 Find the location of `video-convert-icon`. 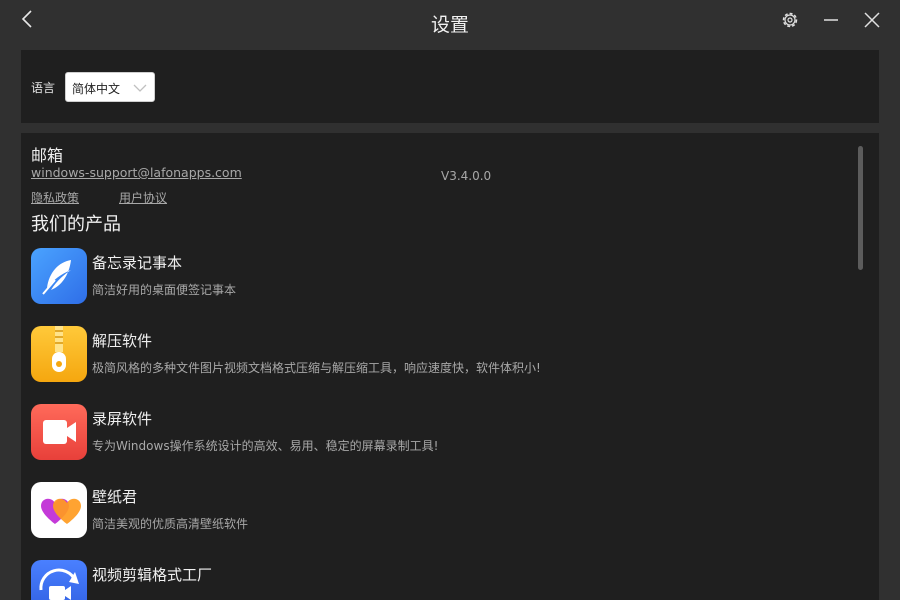

video-convert-icon is located at coordinates (59, 584).